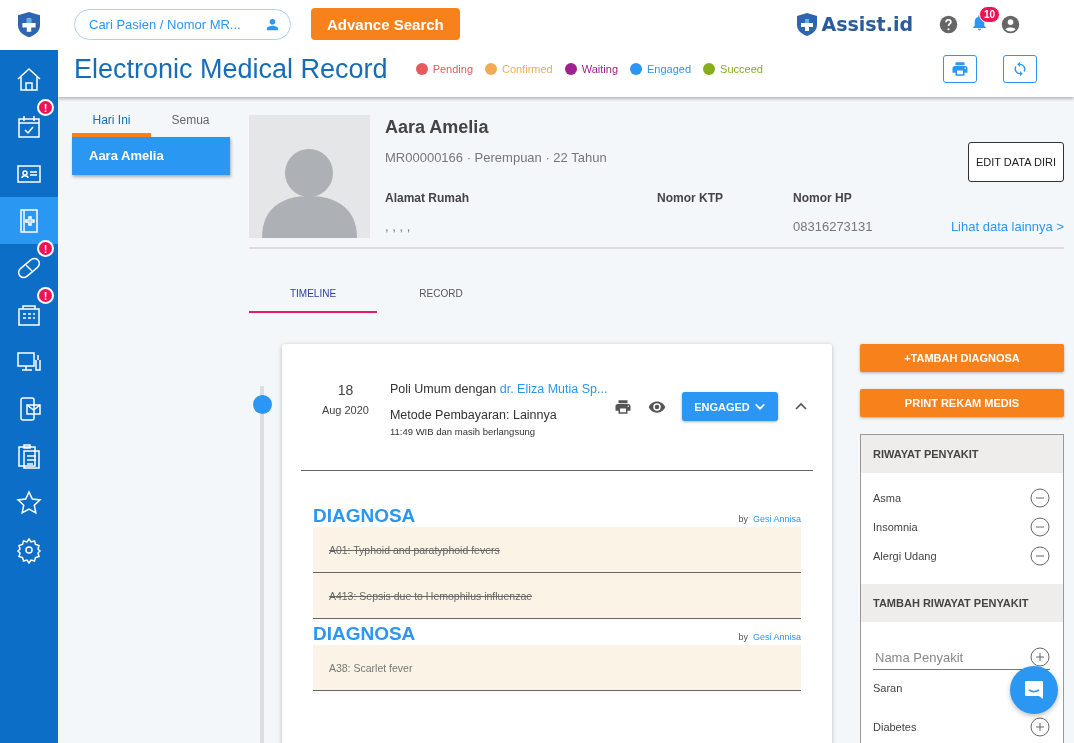 Image resolution: width=1074 pixels, height=743 pixels. What do you see at coordinates (29, 79) in the screenshot?
I see `home-icon` at bounding box center [29, 79].